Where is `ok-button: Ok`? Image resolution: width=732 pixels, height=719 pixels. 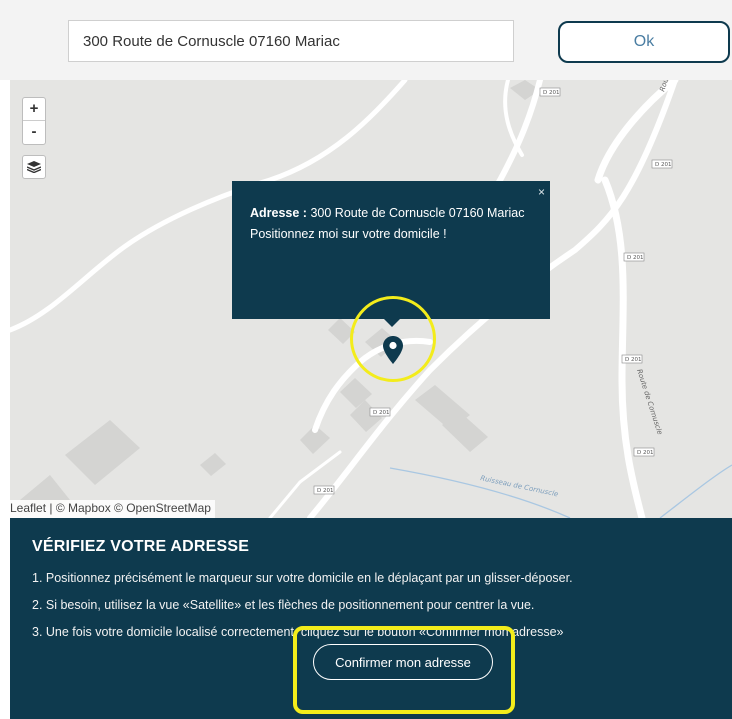
ok-button: Ok is located at coordinates (644, 42).